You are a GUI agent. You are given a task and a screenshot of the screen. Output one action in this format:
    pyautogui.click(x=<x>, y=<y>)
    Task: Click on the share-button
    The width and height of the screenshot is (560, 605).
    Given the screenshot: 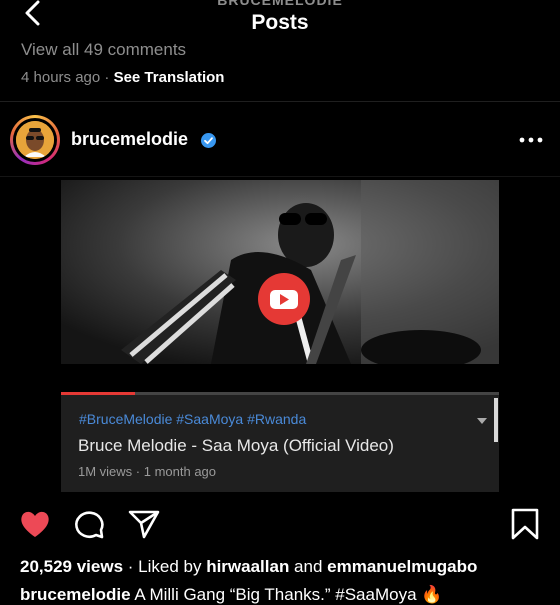 What is the action you would take?
    pyautogui.click(x=144, y=524)
    